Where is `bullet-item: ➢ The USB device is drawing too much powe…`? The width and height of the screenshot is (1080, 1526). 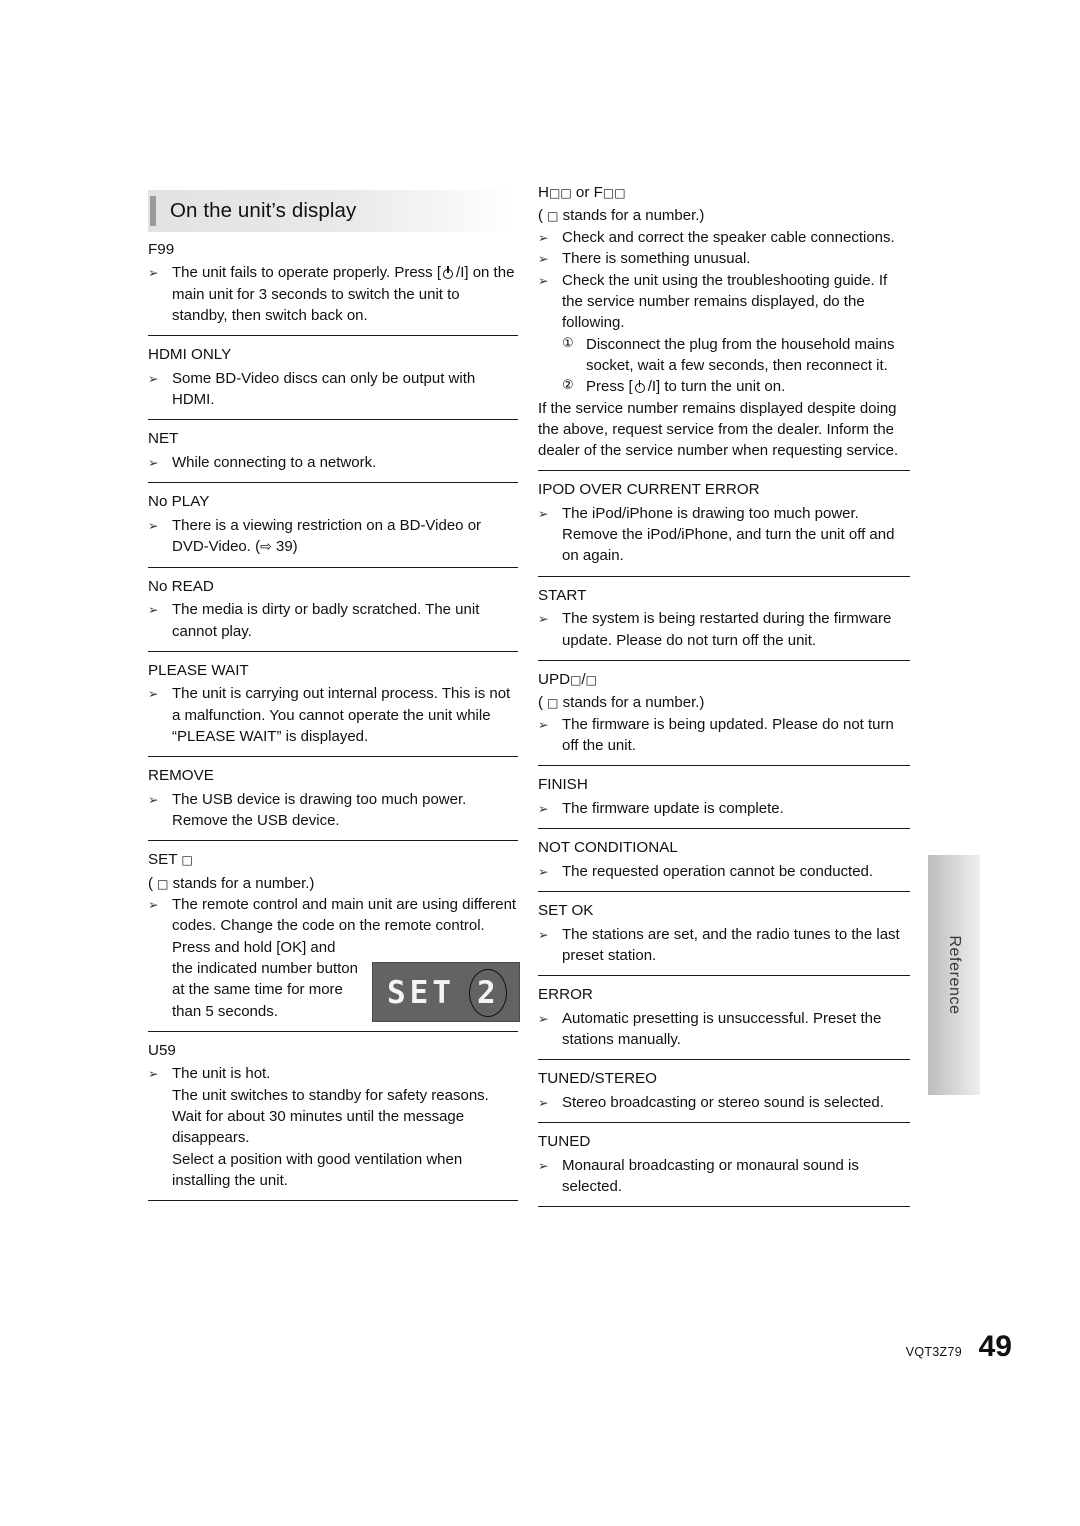 bullet-item: ➢ The USB device is drawing too much powe… is located at coordinates (333, 810).